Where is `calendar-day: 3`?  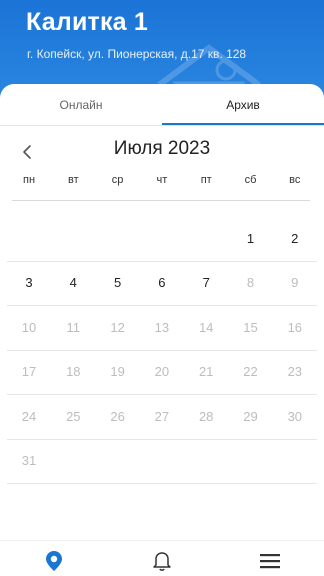
calendar-day: 3 is located at coordinates (29, 283).